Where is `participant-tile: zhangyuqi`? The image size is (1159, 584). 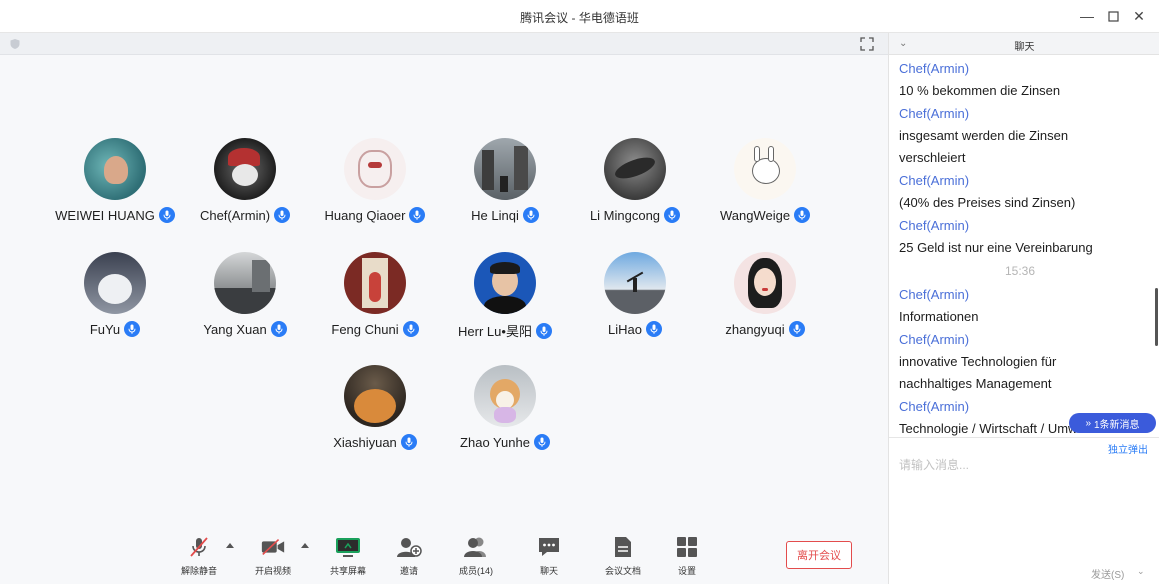
participant-tile: zhangyuqi is located at coordinates (765, 302).